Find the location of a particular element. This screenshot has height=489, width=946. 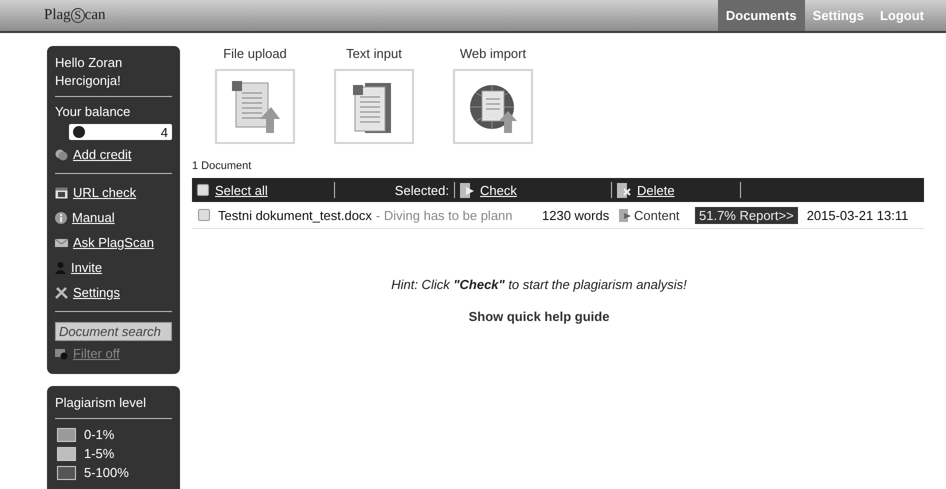

option-label: Web import is located at coordinates (493, 53).